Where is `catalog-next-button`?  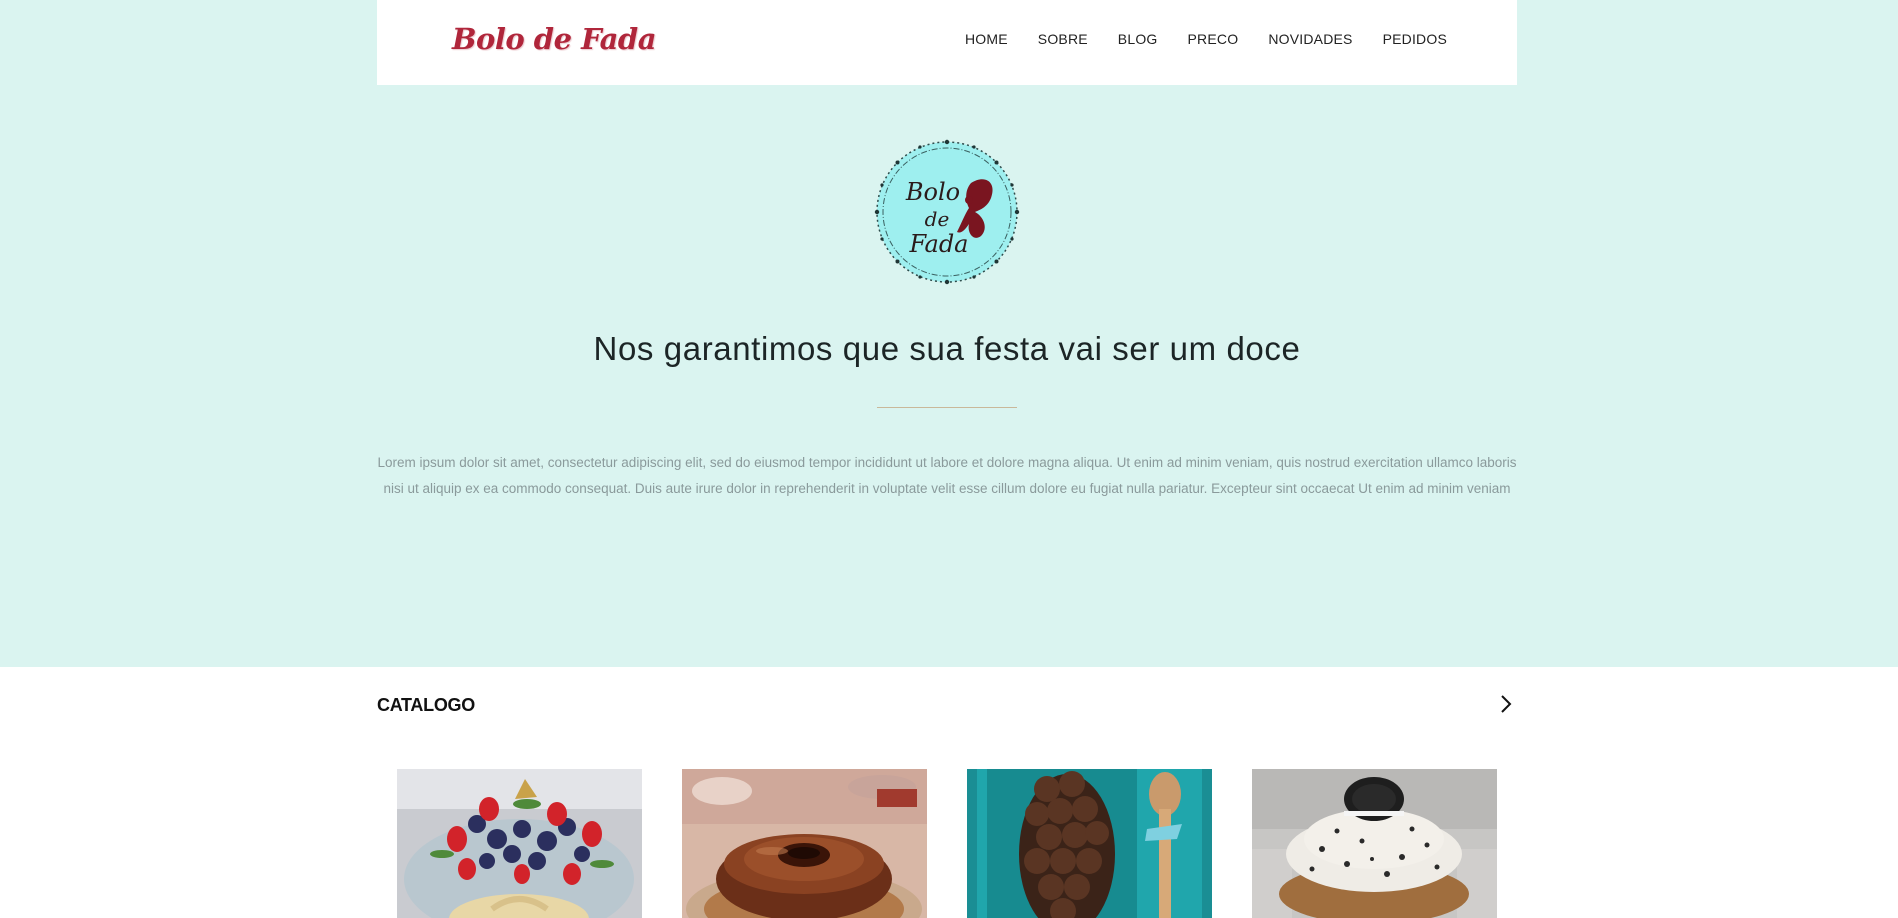
catalog-next-button is located at coordinates (1506, 704).